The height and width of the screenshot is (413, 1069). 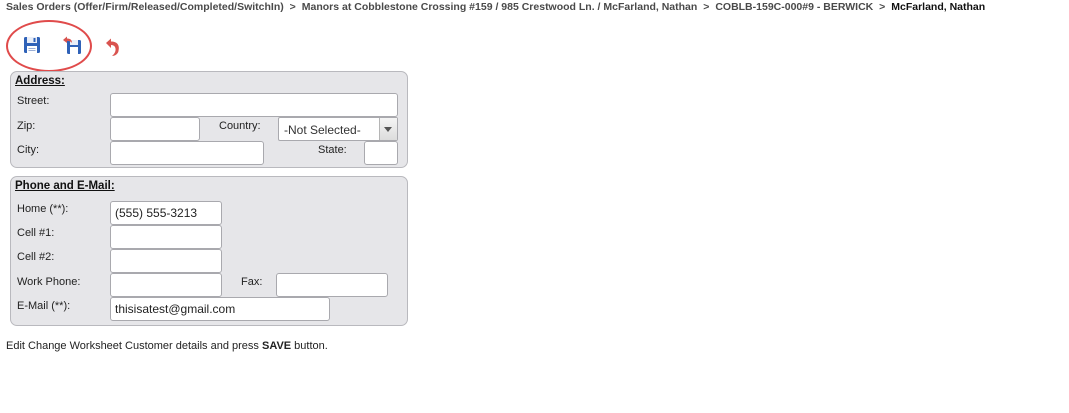 I want to click on country-select: -Not Selected-, so click(x=338, y=129).